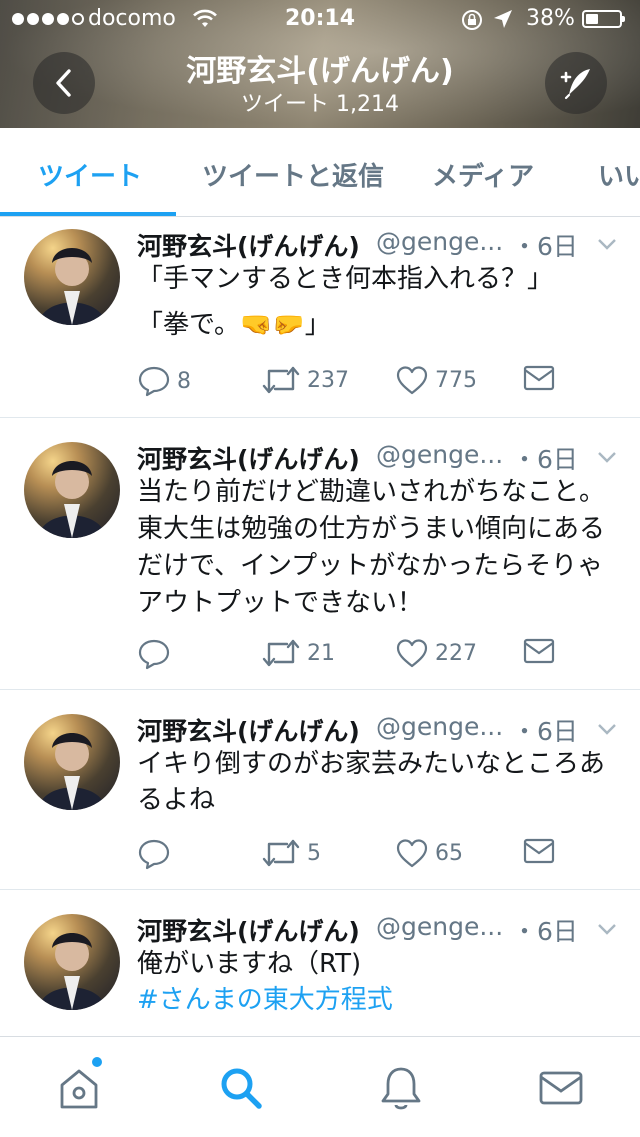 The width and height of the screenshot is (640, 1137). I want to click on search-icon, so click(241, 1088).